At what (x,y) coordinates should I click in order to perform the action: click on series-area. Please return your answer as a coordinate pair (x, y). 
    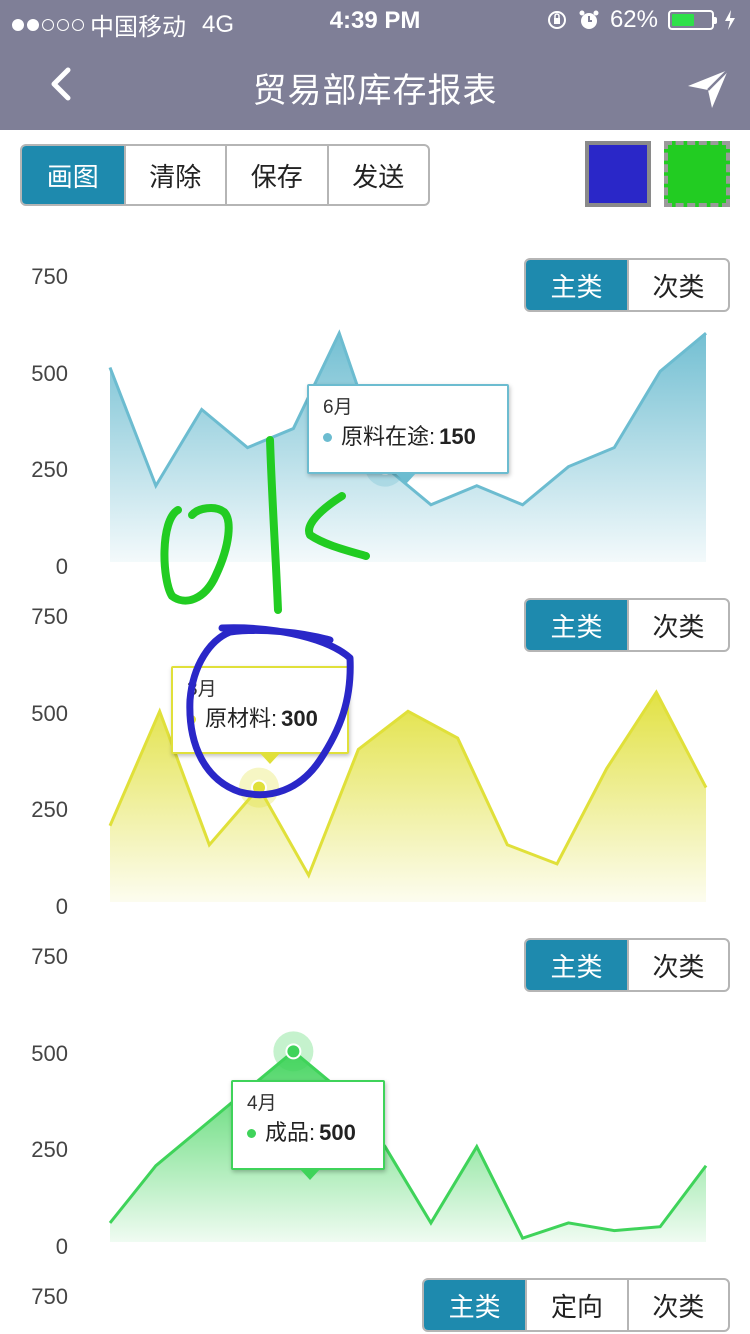
    Looking at the image, I should click on (408, 1146).